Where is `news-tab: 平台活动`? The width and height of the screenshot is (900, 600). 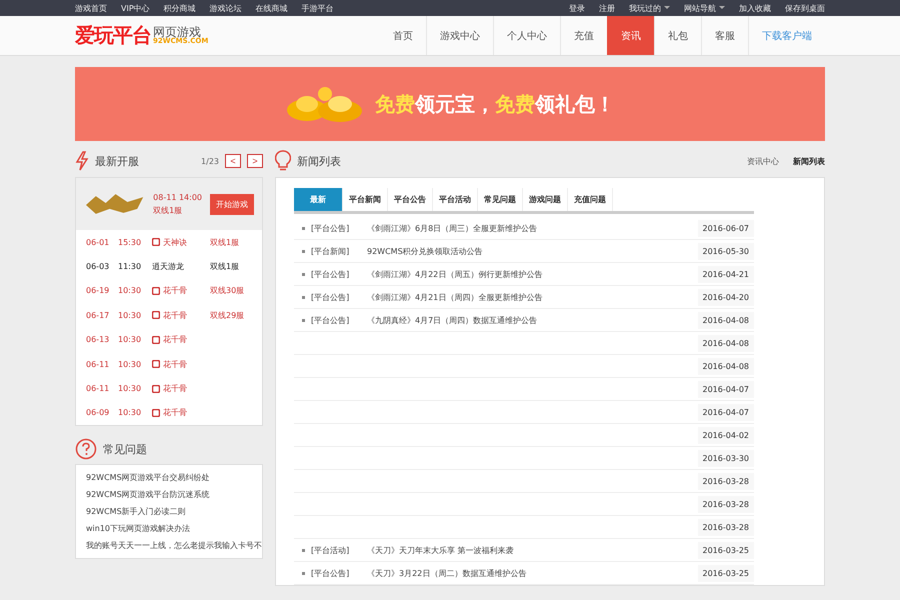 news-tab: 平台活动 is located at coordinates (455, 199).